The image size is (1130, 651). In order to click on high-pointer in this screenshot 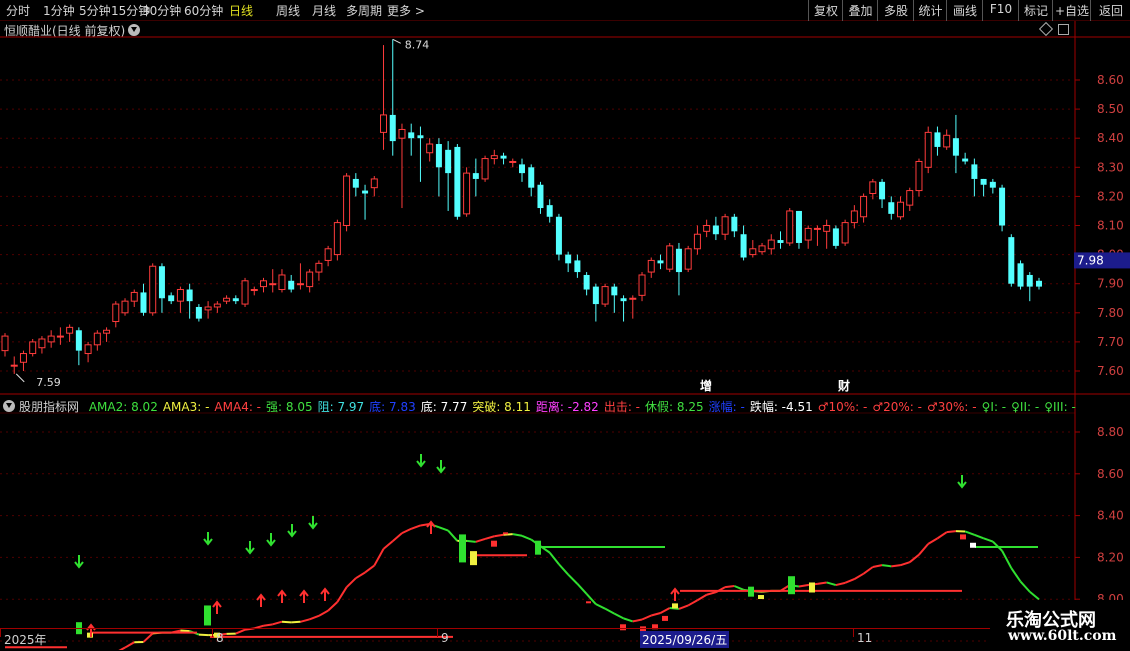, I will do `click(397, 41)`.